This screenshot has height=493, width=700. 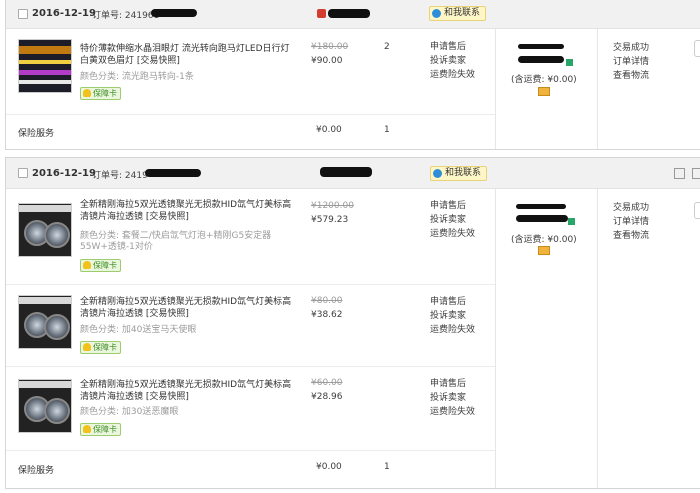 What do you see at coordinates (332, 206) in the screenshot?
I see `original-price: ¥1200.00` at bounding box center [332, 206].